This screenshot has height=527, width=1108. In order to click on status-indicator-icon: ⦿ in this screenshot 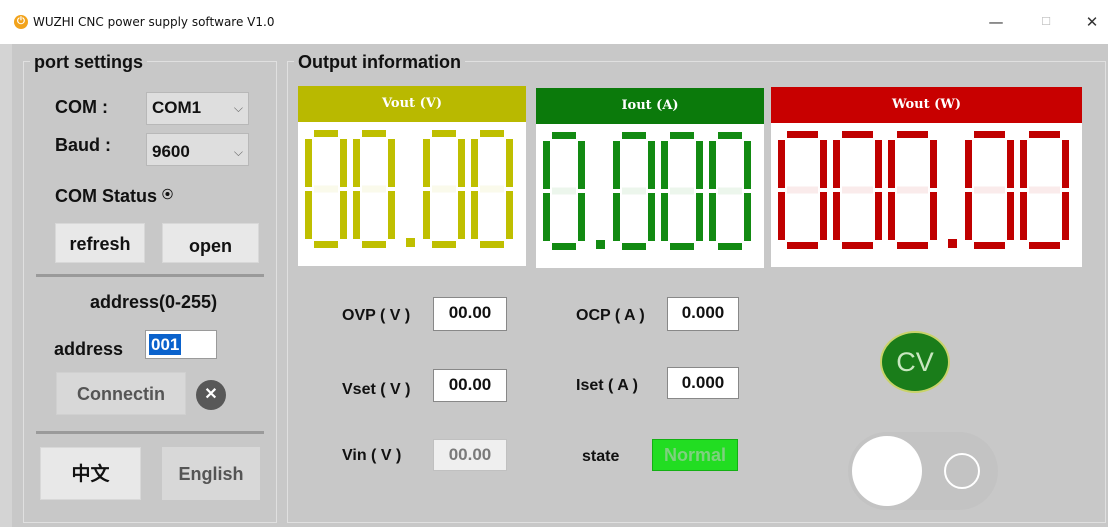, I will do `click(168, 195)`.